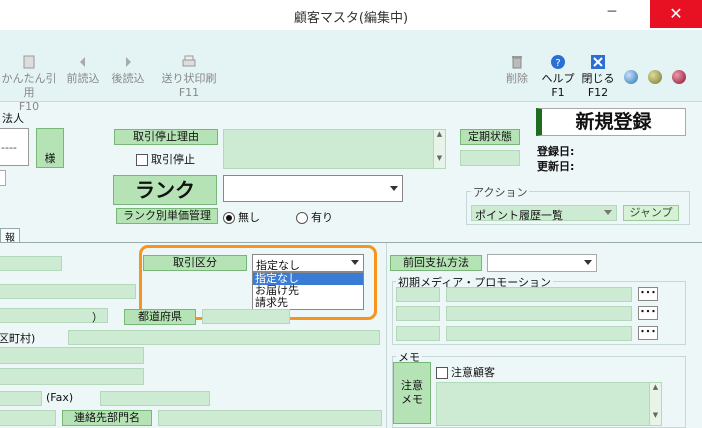 This screenshot has height=428, width=702. I want to click on stop-reason-textarea: ▲ ▼, so click(334, 149).